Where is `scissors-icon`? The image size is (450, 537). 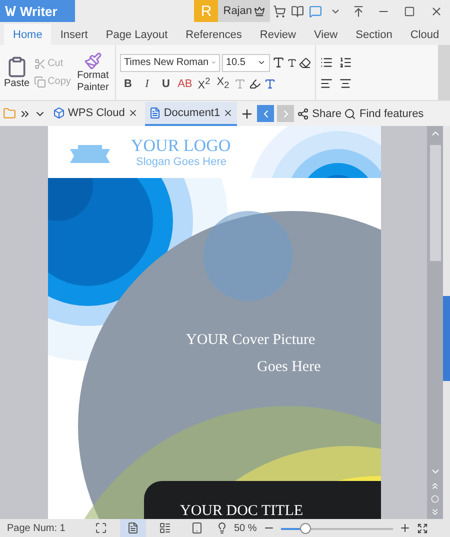
scissors-icon is located at coordinates (40, 64).